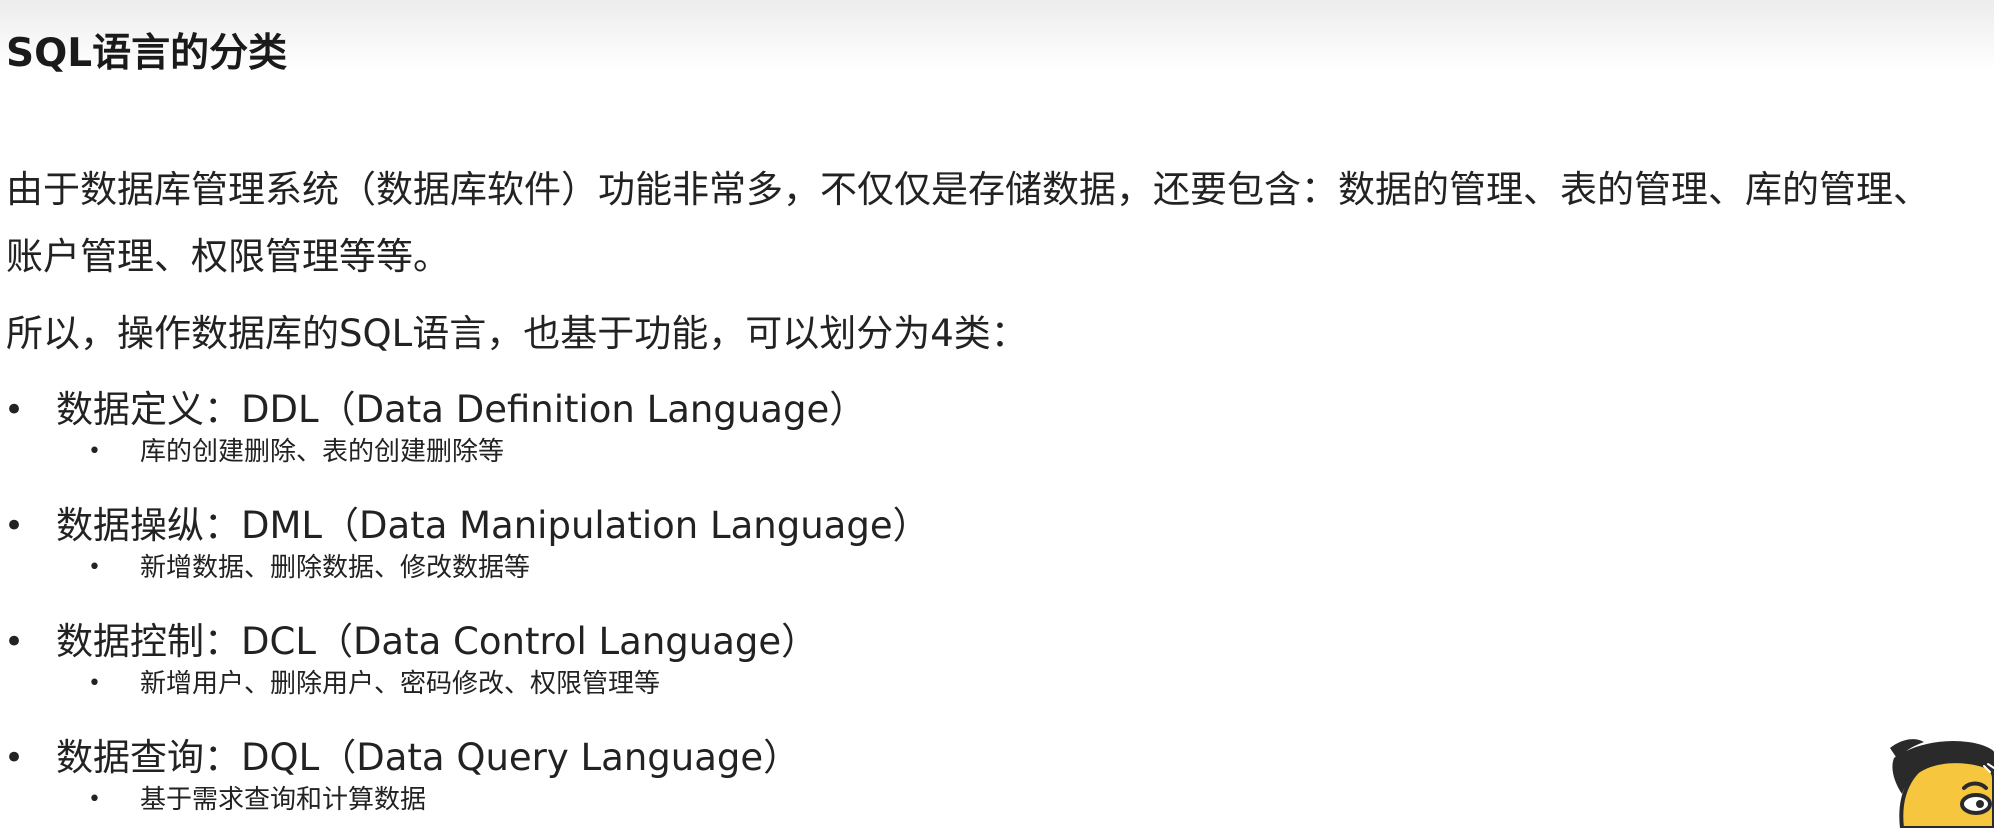 This screenshot has height=828, width=1994. Describe the element at coordinates (147, 53) in the screenshot. I see `page-title: SQL语言的分类` at that location.